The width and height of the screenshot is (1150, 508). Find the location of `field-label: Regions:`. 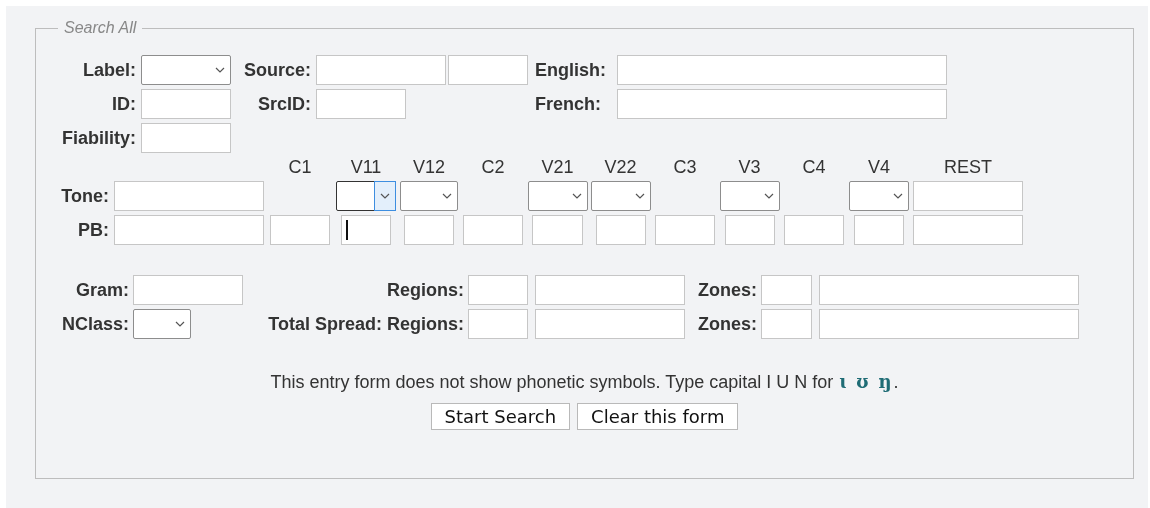

field-label: Regions: is located at coordinates (425, 290).